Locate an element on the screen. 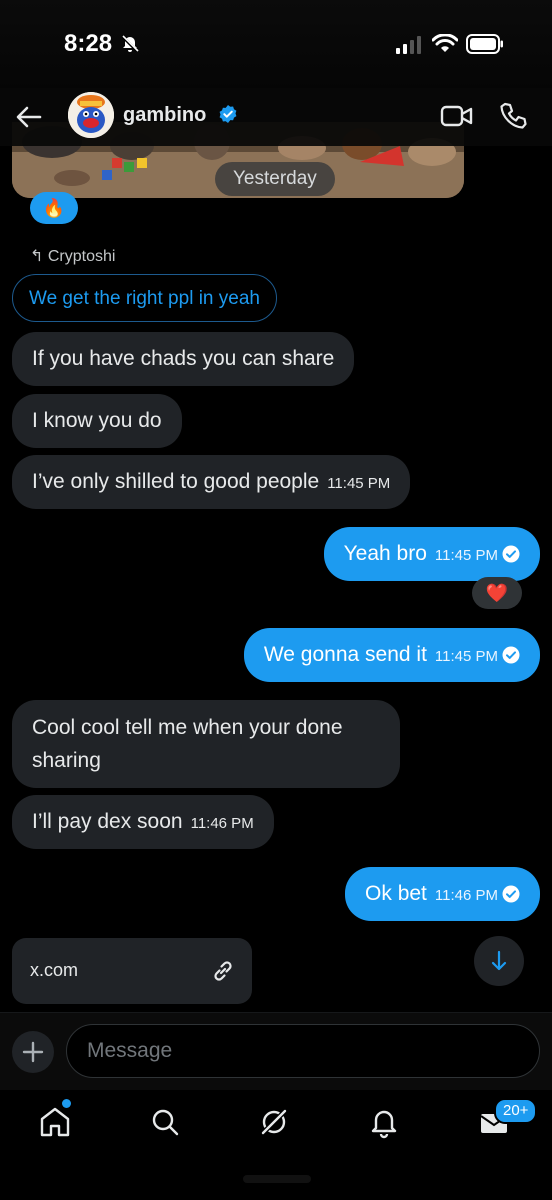  message-bubble-outgoing: Yeah bro 11:45 PM is located at coordinates (431, 554).